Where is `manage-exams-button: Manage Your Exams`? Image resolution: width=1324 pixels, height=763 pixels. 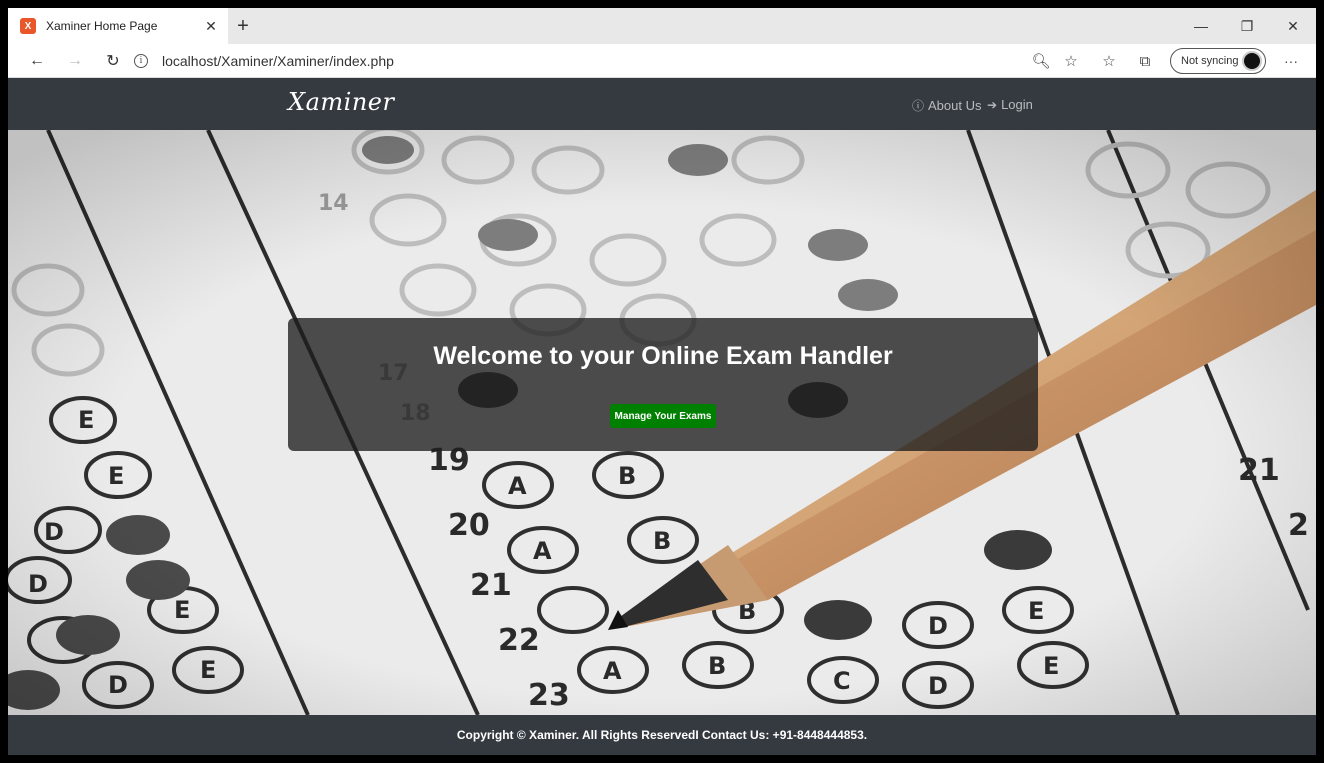 manage-exams-button: Manage Your Exams is located at coordinates (663, 416).